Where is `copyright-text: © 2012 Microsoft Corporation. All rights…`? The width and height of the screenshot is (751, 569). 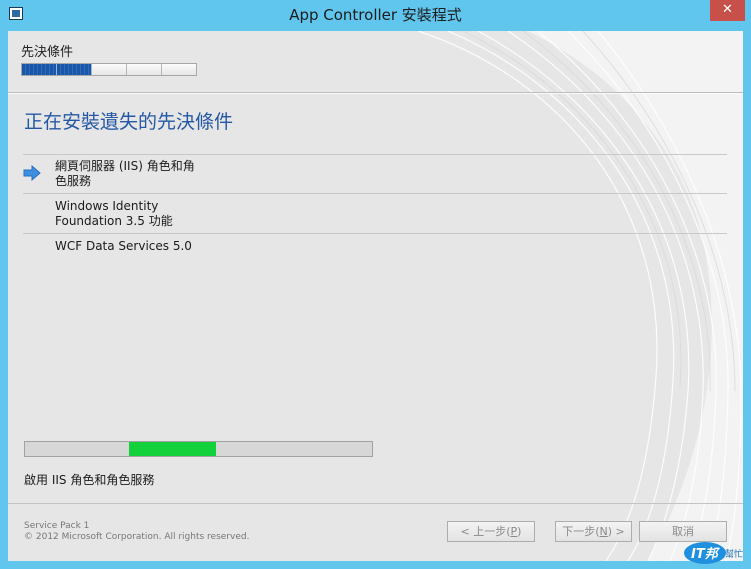 copyright-text: © 2012 Microsoft Corporation. All rights… is located at coordinates (137, 537).